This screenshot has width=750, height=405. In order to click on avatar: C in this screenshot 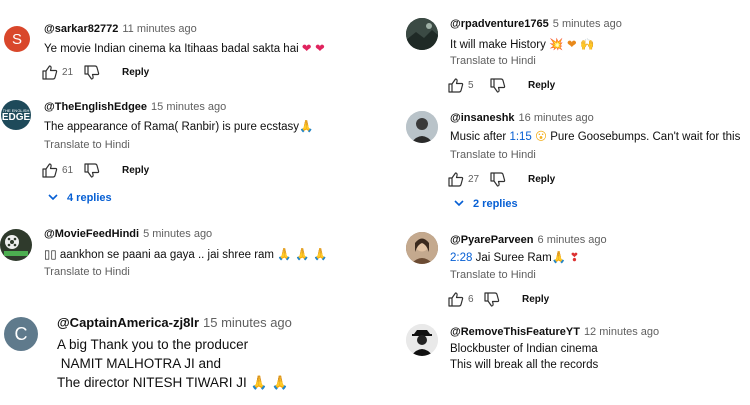, I will do `click(21, 334)`.